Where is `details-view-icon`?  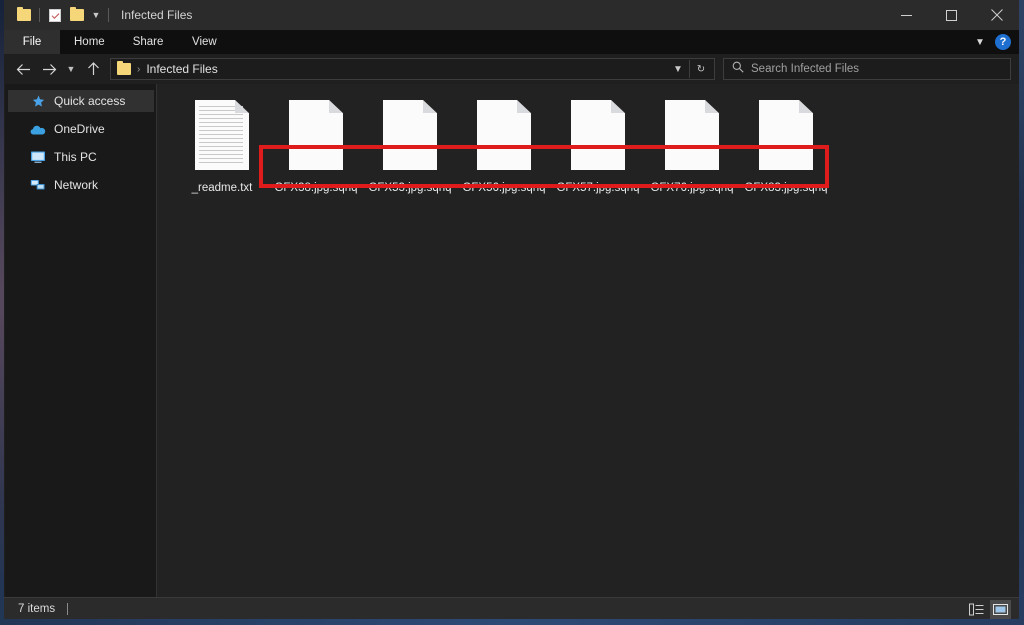
details-view-icon is located at coordinates (976, 609).